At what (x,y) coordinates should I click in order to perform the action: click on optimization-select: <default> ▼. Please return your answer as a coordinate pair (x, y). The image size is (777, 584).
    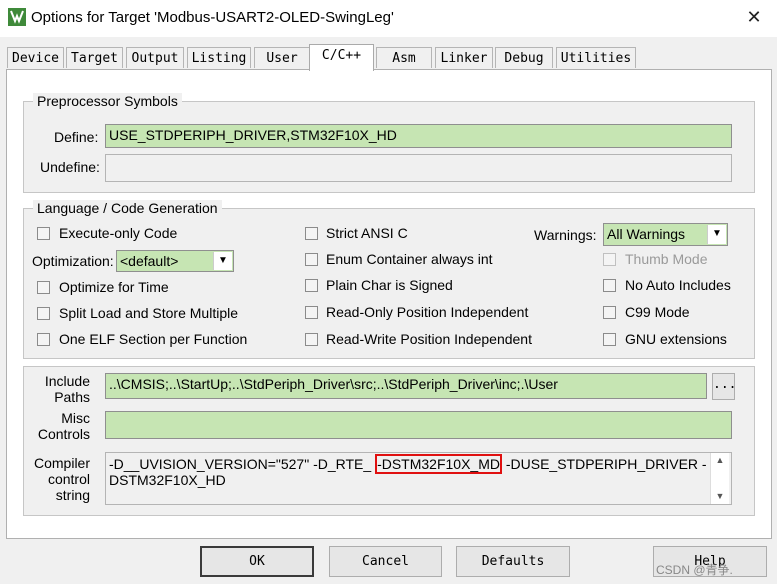
    Looking at the image, I should click on (175, 261).